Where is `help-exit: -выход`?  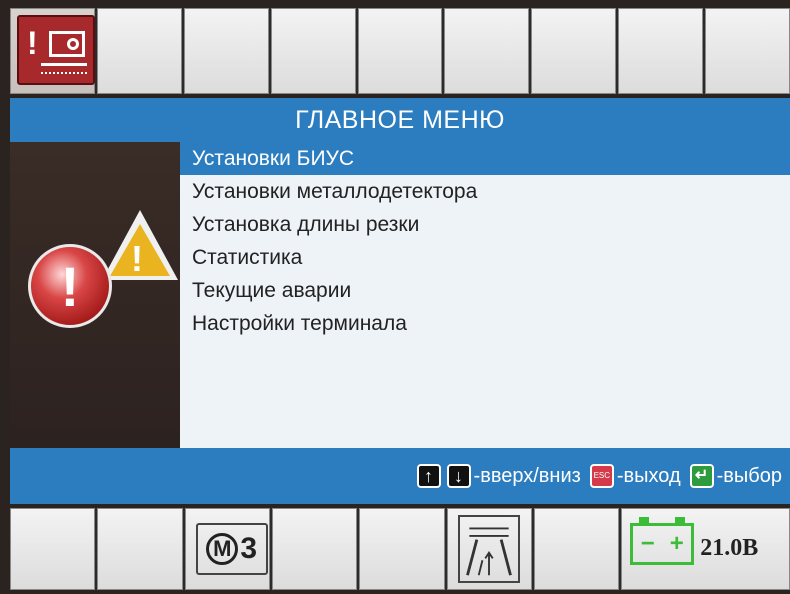 help-exit: -выход is located at coordinates (648, 475).